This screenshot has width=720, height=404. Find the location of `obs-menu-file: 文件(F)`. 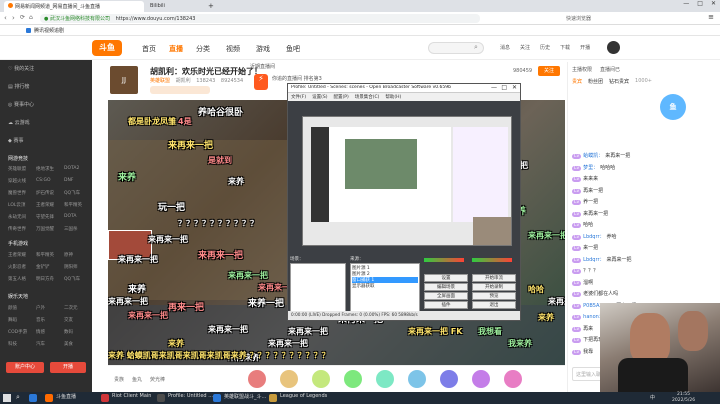

obs-menu-file: 文件(F) is located at coordinates (298, 97).